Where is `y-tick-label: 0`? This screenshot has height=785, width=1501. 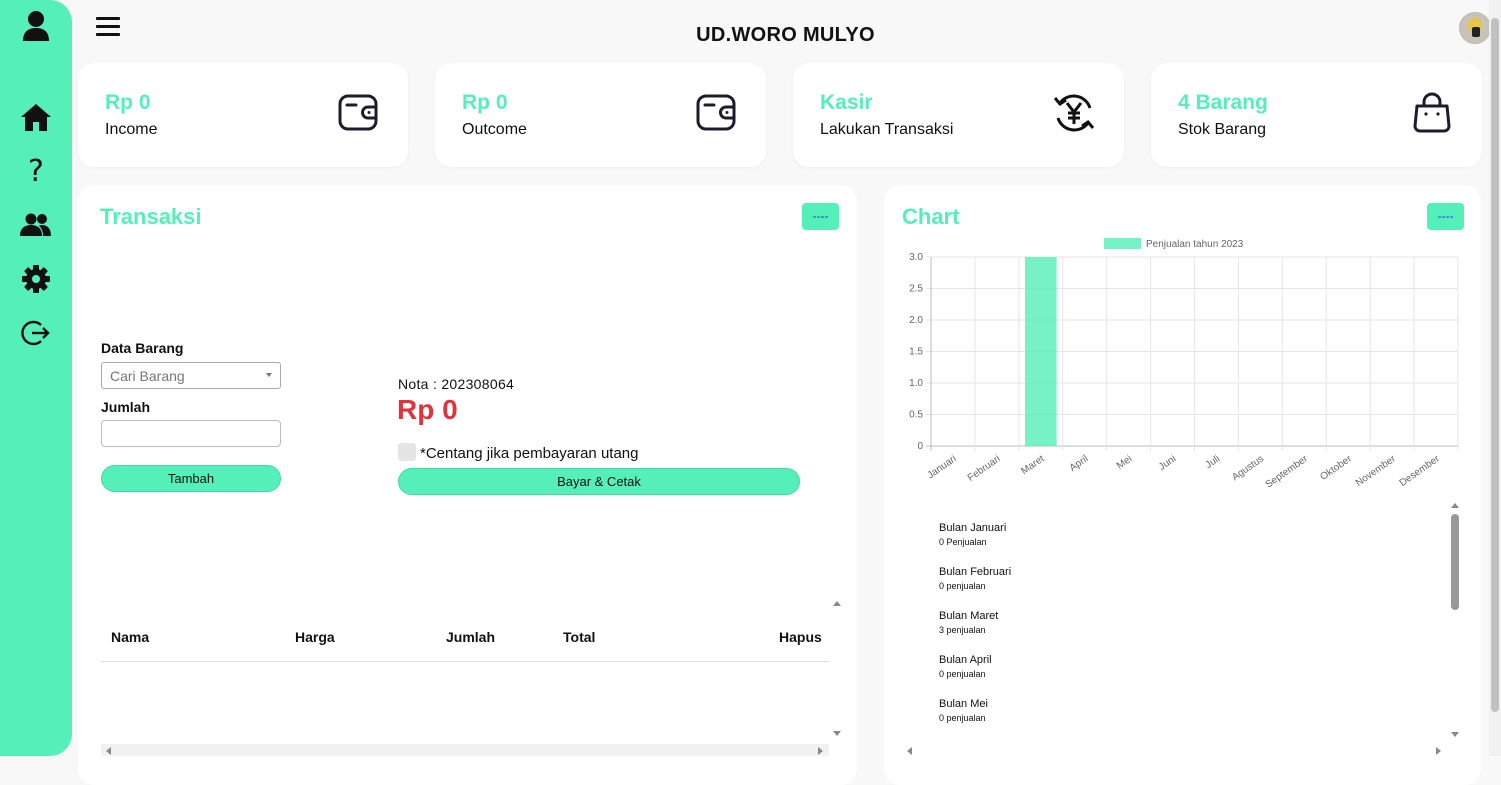 y-tick-label: 0 is located at coordinates (920, 446).